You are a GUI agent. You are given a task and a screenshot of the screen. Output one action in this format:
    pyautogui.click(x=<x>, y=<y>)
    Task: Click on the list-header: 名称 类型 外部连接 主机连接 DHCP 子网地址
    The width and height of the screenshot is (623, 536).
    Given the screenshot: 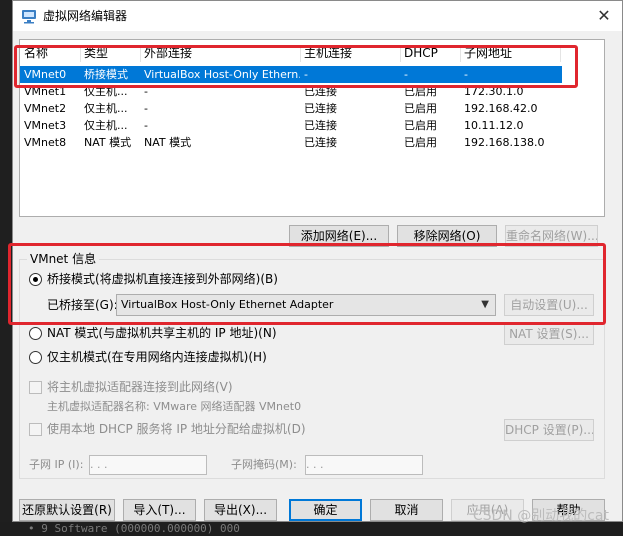 What is the action you would take?
    pyautogui.click(x=312, y=53)
    